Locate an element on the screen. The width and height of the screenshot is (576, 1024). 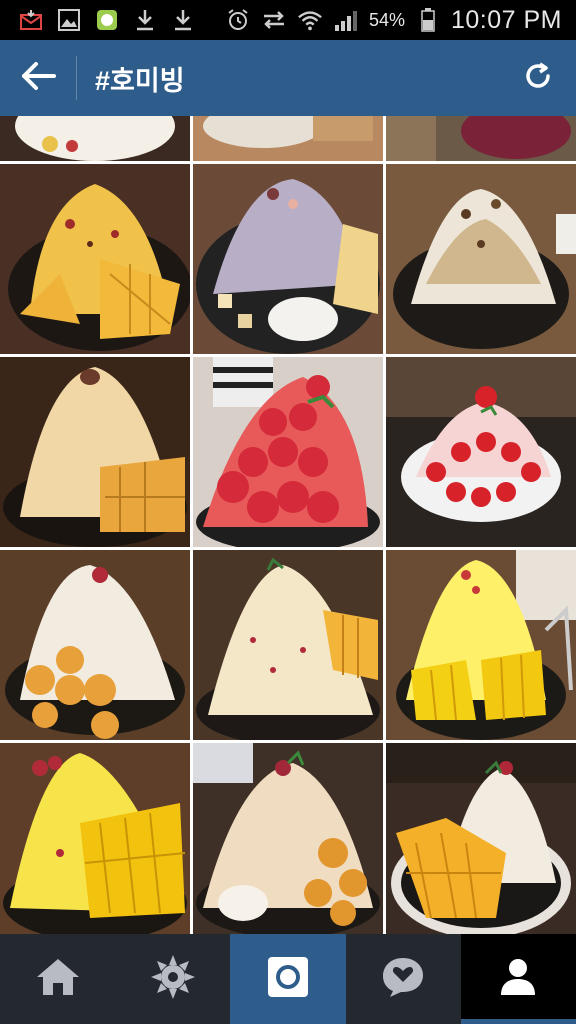
nav-explore is located at coordinates (172, 979).